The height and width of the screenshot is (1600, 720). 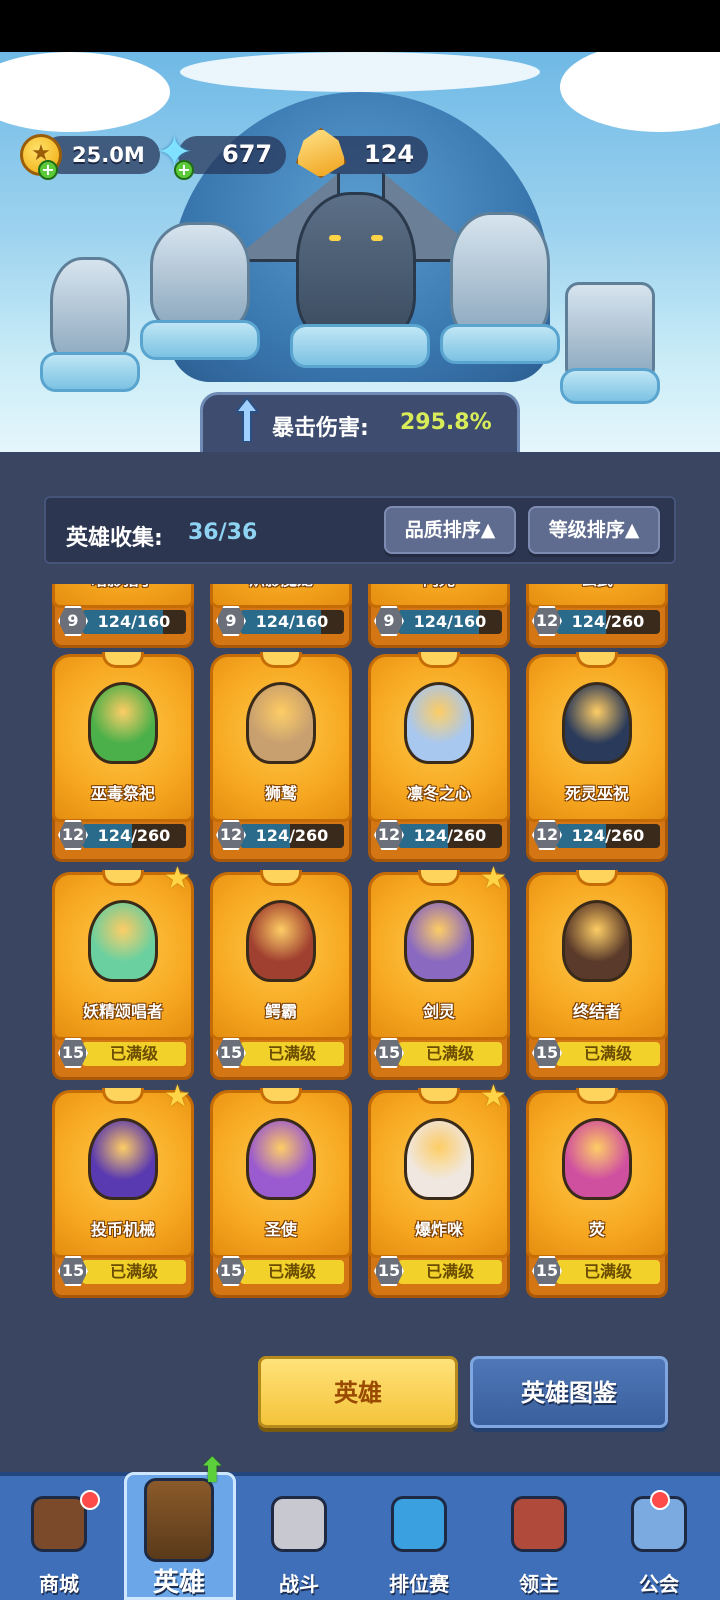 I want to click on hero-name: 炽影魔龙, so click(x=281, y=587).